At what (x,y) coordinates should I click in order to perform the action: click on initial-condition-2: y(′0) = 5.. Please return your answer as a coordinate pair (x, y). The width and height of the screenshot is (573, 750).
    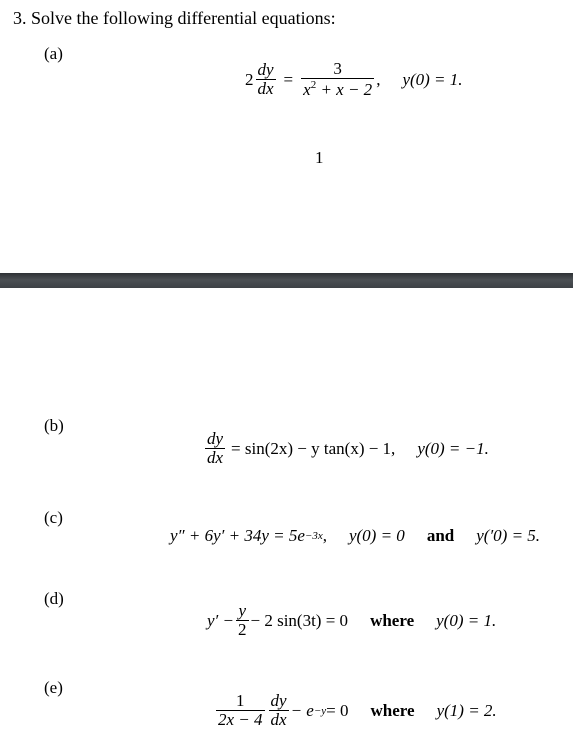
    Looking at the image, I should click on (508, 535).